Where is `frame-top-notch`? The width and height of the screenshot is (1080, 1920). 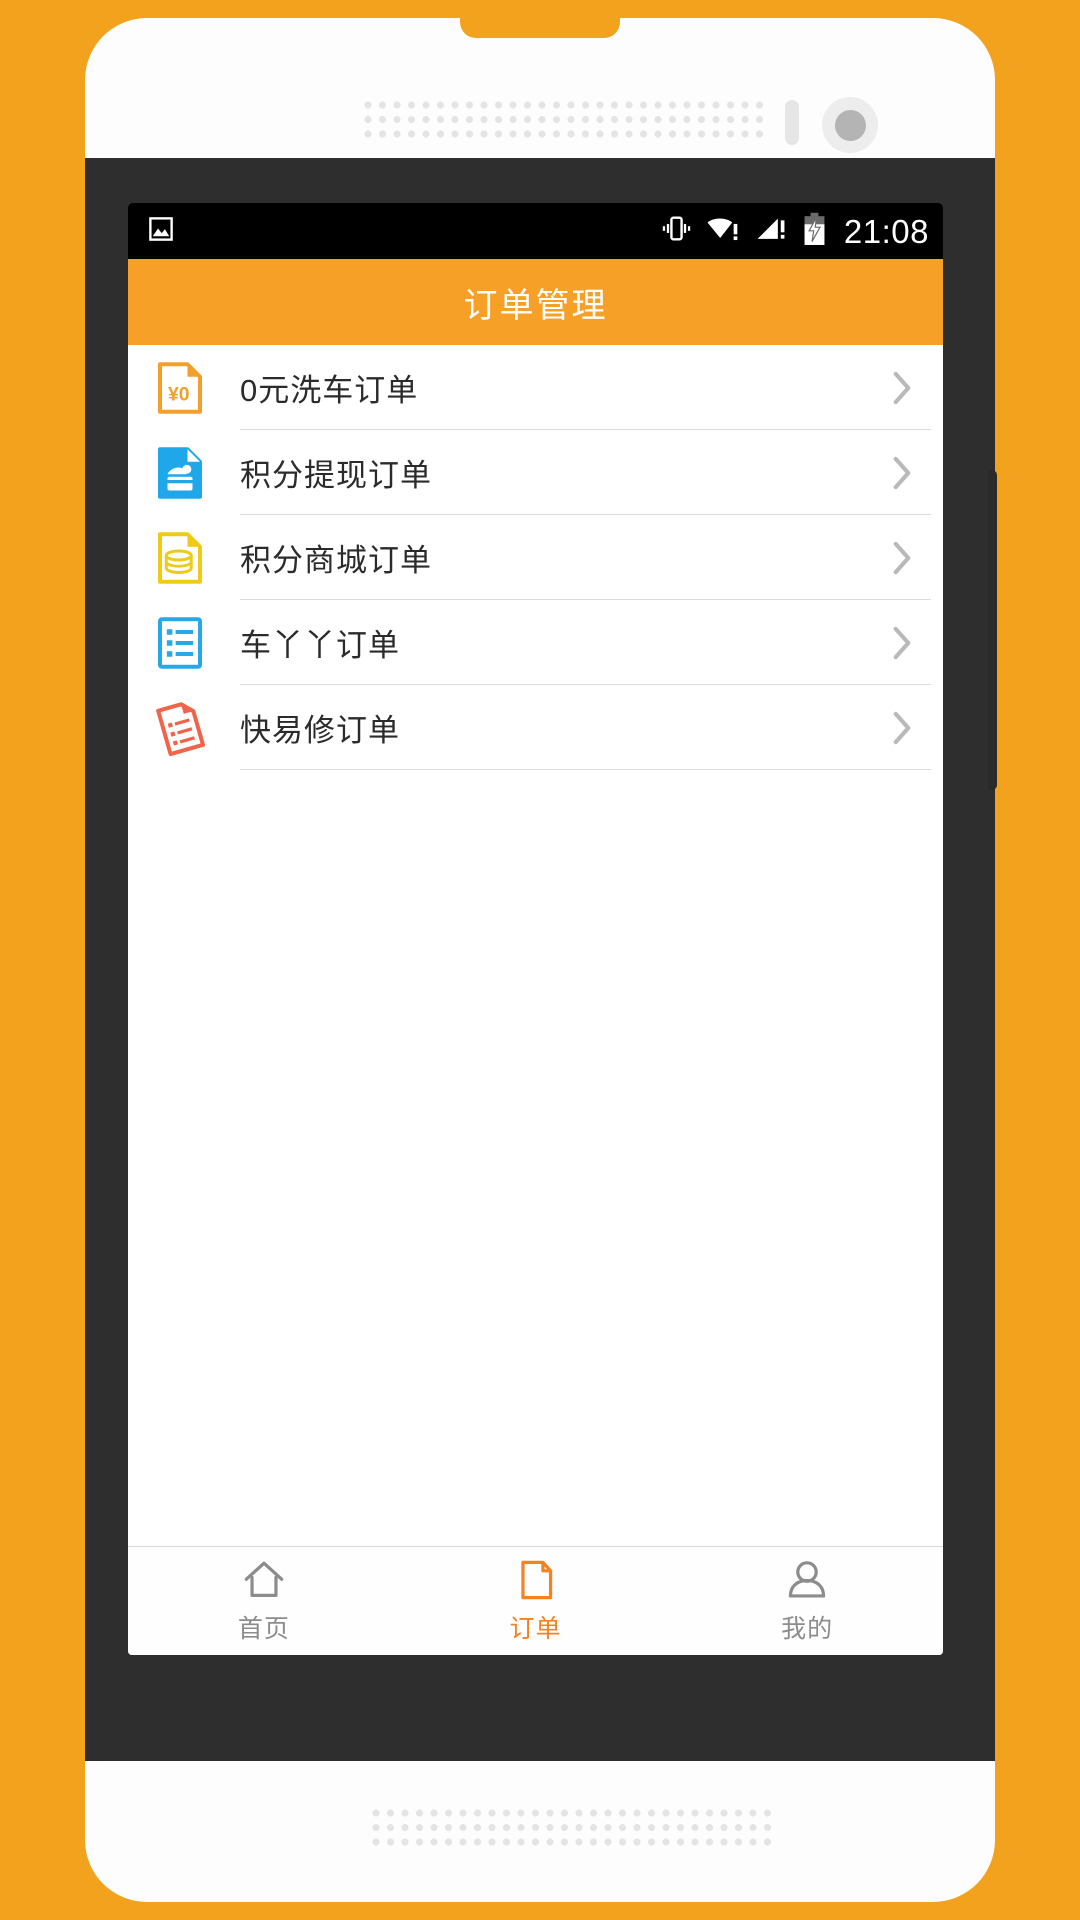 frame-top-notch is located at coordinates (540, 27).